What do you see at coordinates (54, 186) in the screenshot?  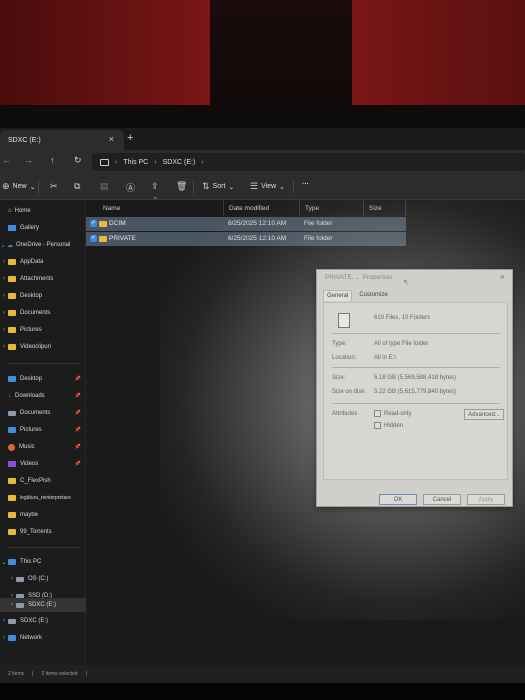 I see `cut-icon: ✂` at bounding box center [54, 186].